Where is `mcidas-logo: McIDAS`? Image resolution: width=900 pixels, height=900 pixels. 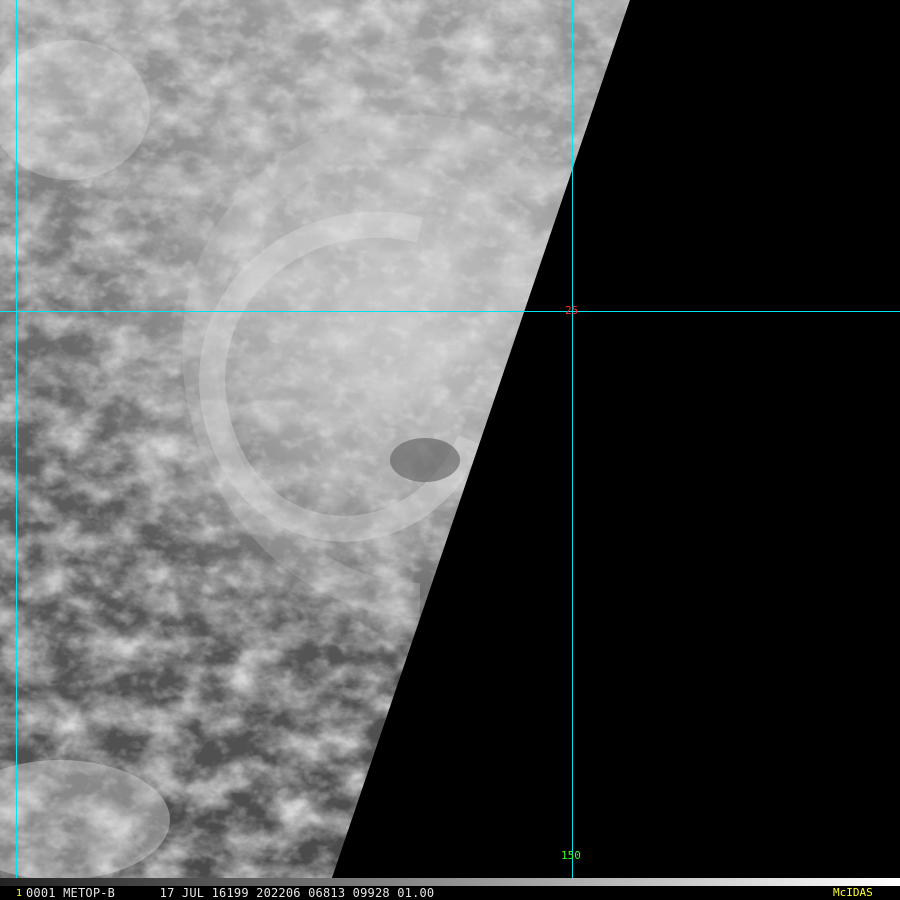
mcidas-logo: McIDAS is located at coordinates (853, 892).